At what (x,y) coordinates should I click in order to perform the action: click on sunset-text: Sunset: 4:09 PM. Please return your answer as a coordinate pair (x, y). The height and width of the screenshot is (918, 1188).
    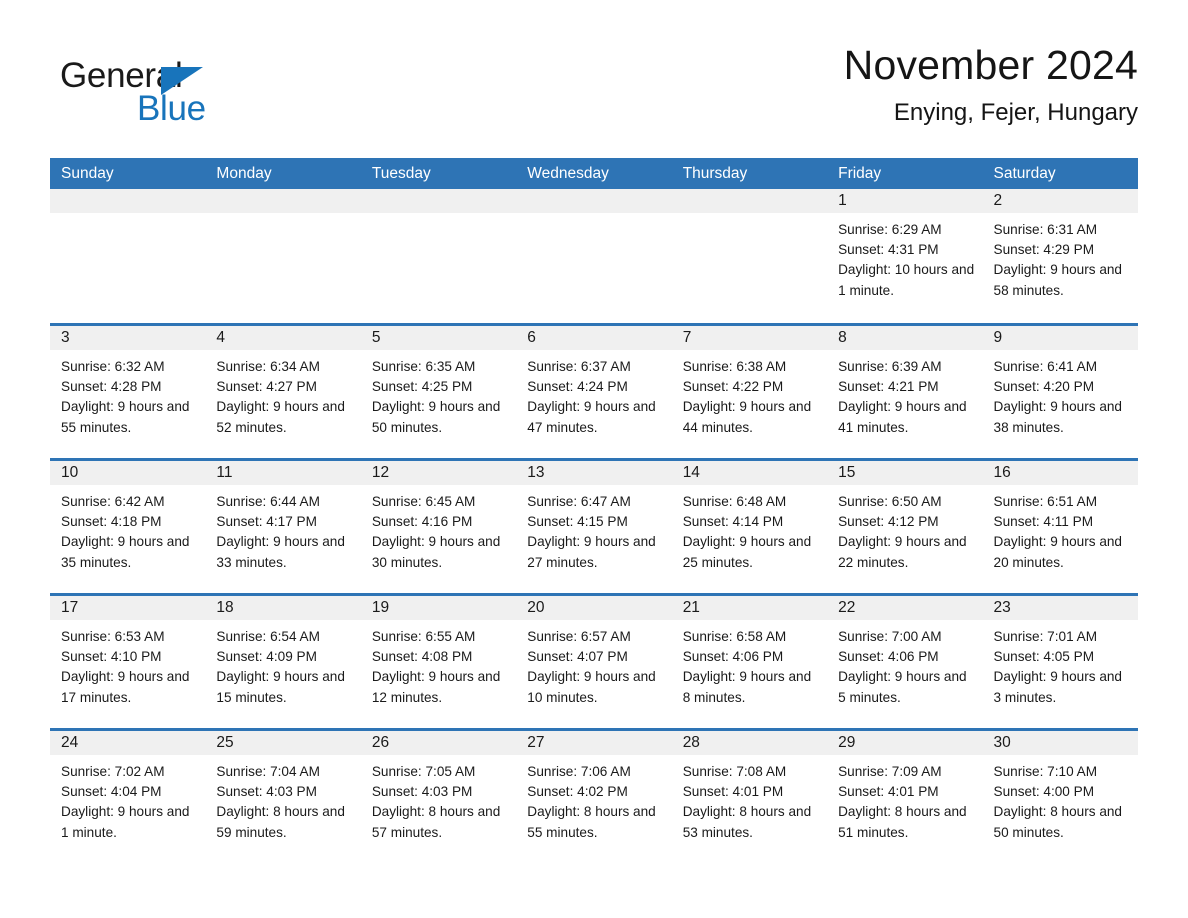
    Looking at the image, I should click on (266, 657).